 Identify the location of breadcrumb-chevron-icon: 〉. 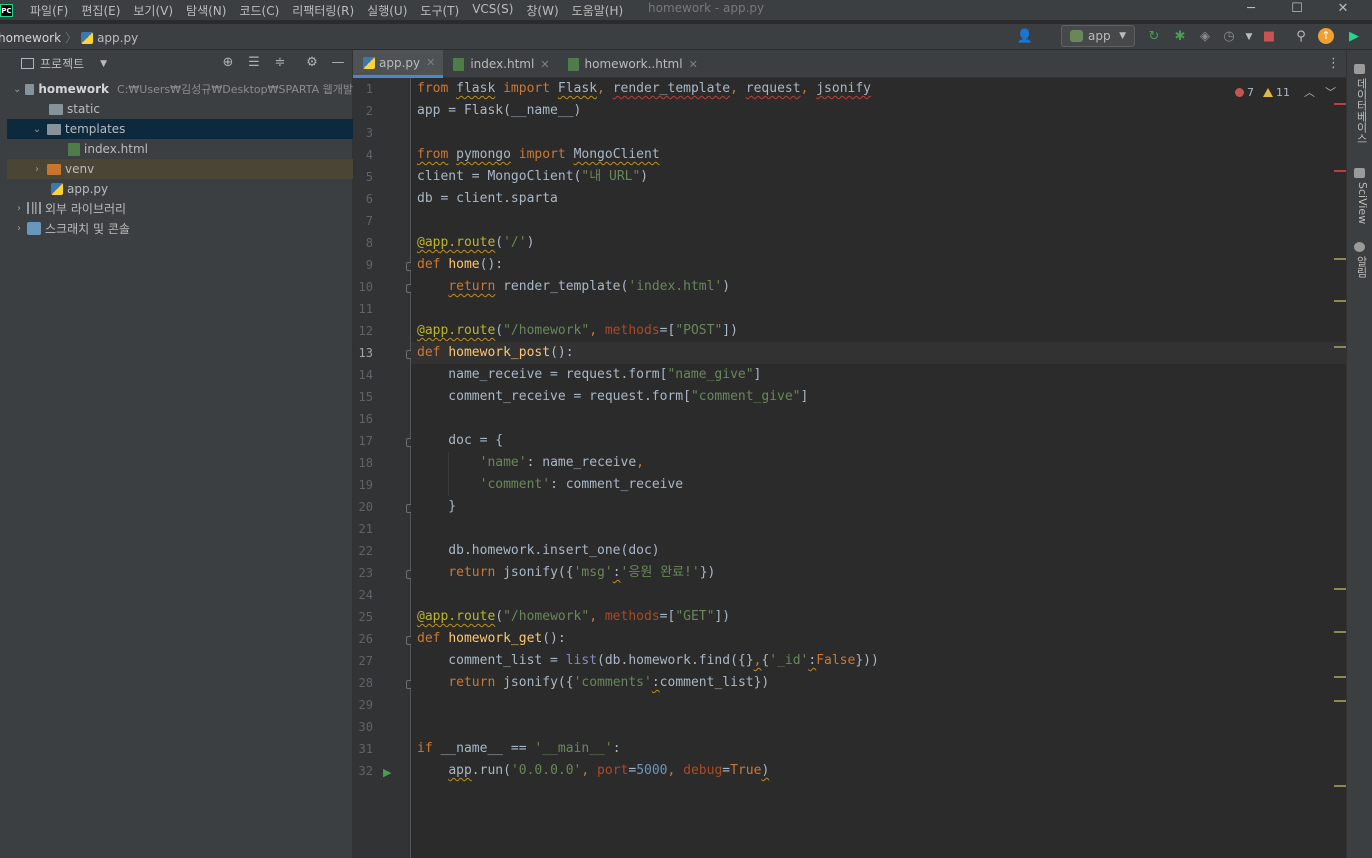
(71, 38).